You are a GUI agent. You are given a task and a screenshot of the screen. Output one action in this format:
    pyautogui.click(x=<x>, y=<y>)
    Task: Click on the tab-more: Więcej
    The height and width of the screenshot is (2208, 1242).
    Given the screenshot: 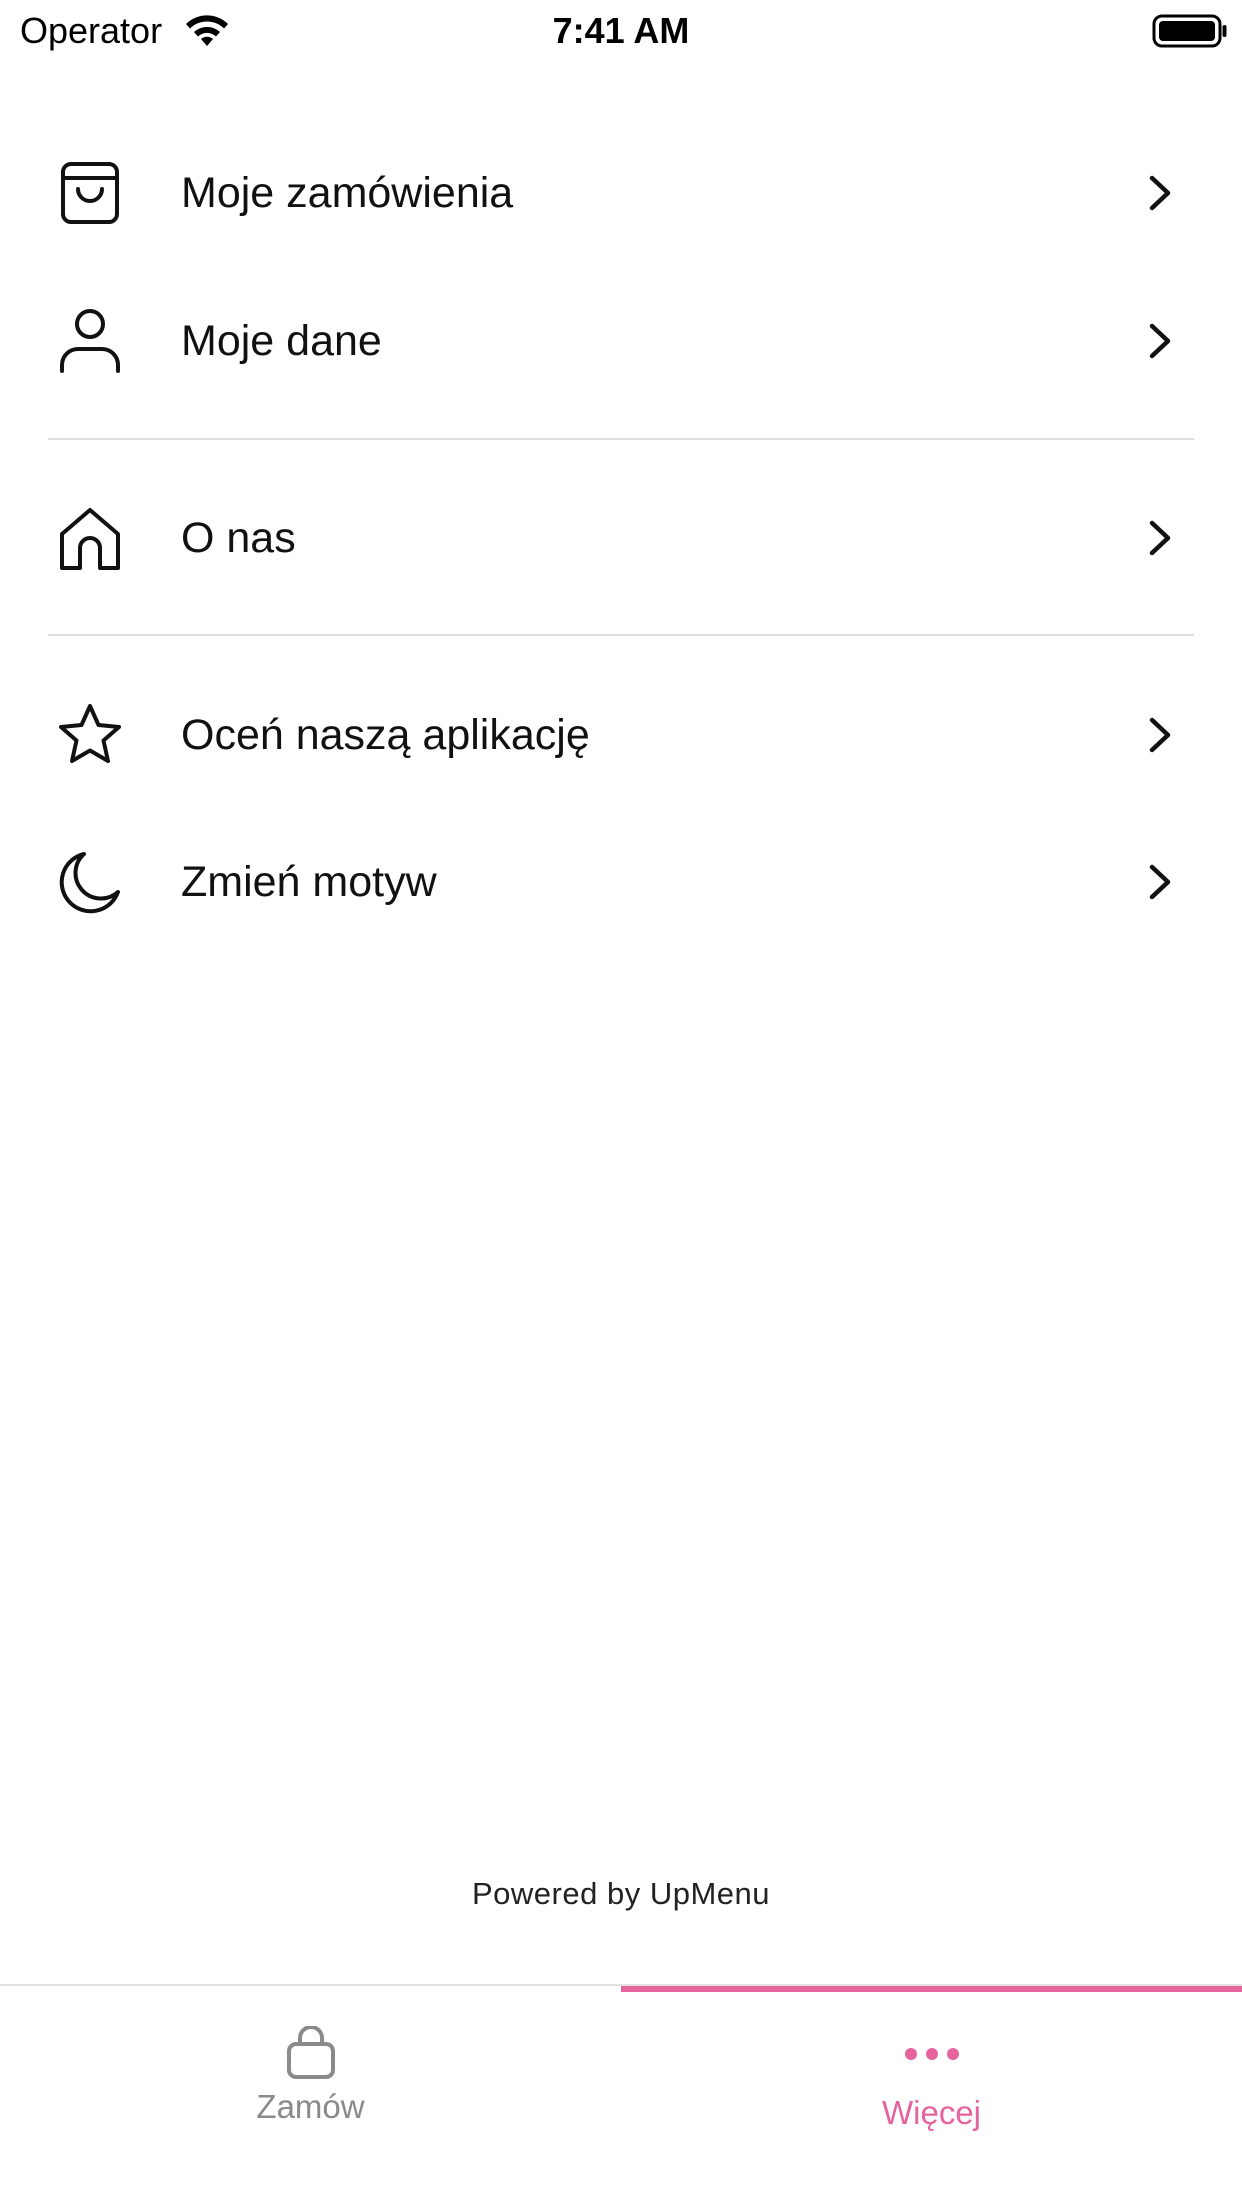 What is the action you would take?
    pyautogui.click(x=931, y=2097)
    